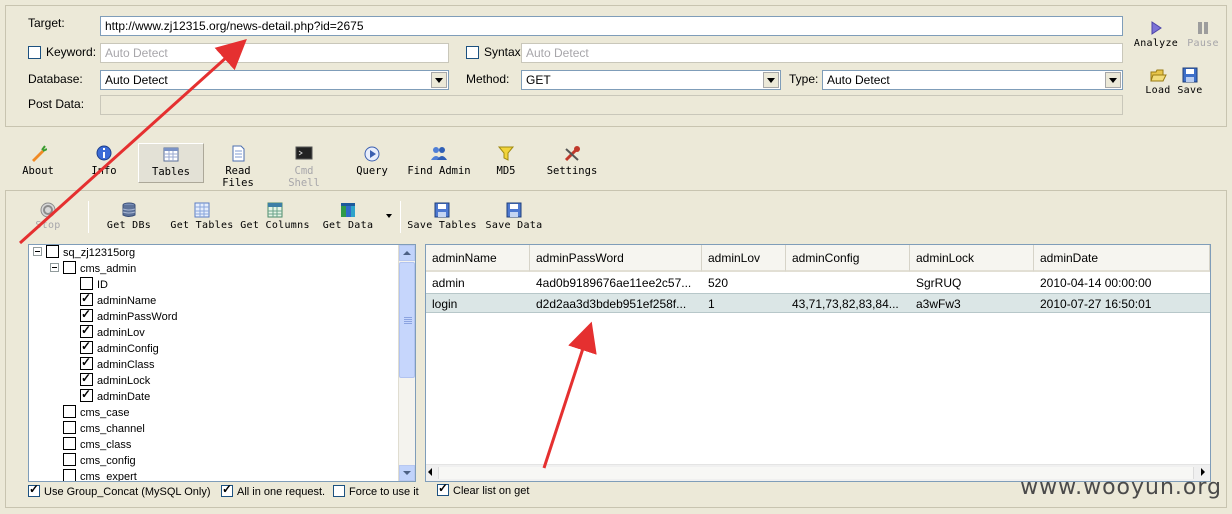 The image size is (1232, 514). What do you see at coordinates (1121, 487) in the screenshot?
I see `watermark: www.wooyun.org` at bounding box center [1121, 487].